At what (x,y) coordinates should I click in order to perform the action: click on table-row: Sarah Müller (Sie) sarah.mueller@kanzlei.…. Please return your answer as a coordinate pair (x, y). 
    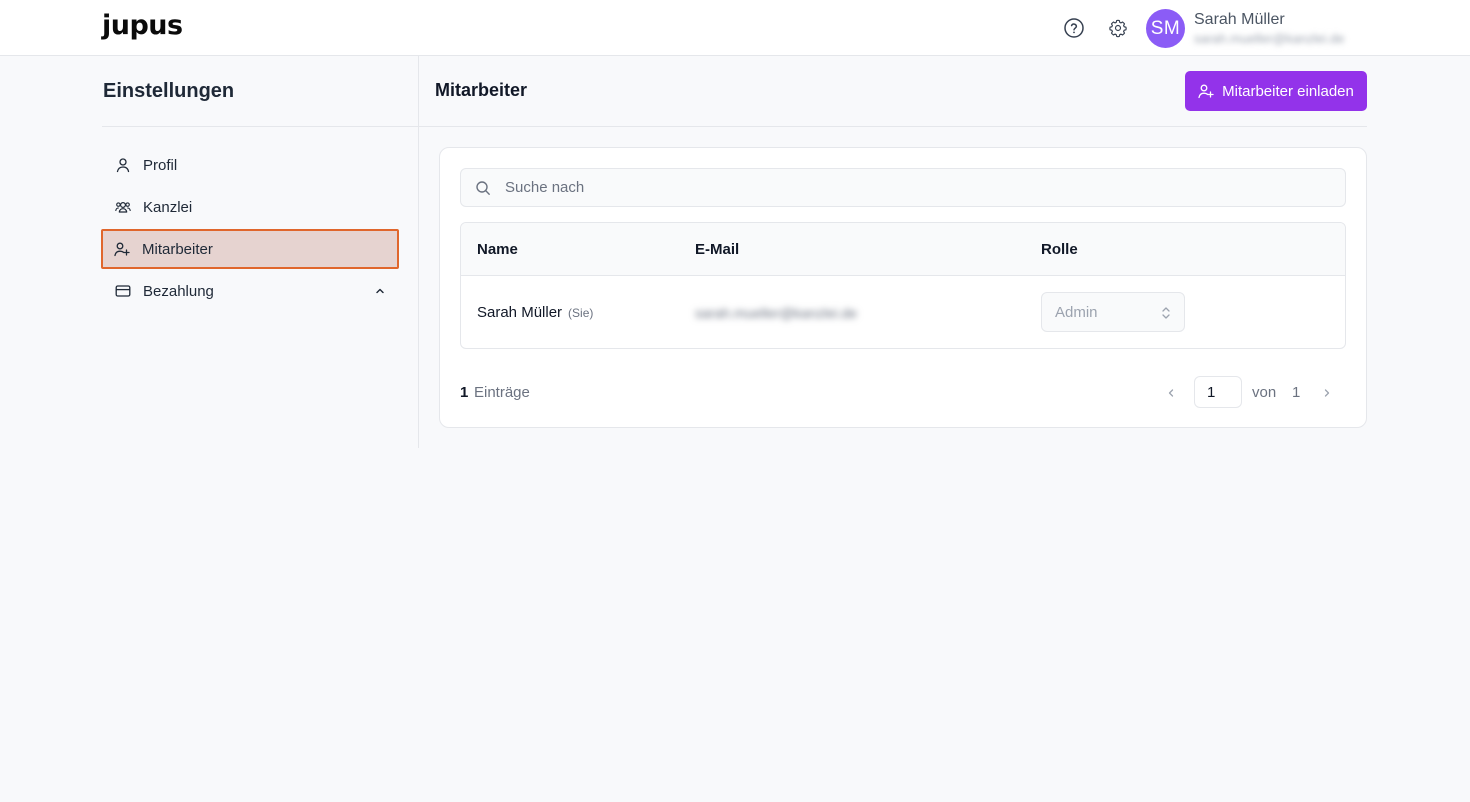
    Looking at the image, I should click on (903, 312).